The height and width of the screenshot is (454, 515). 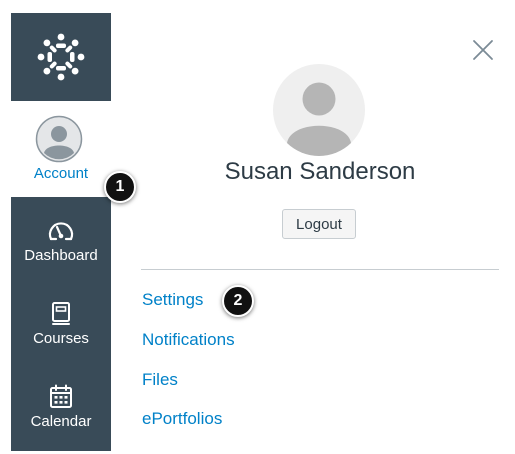 I want to click on canvas-logo-icon, so click(x=61, y=57).